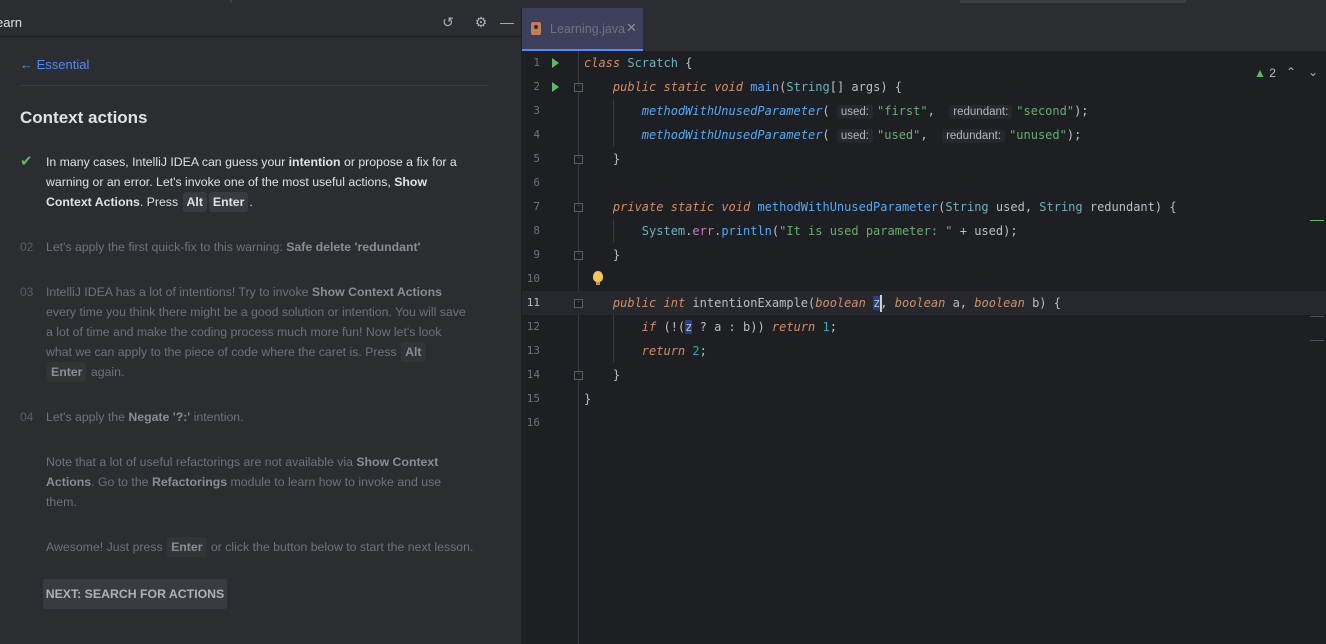  I want to click on code-line: 14 - }, so click(924, 375).